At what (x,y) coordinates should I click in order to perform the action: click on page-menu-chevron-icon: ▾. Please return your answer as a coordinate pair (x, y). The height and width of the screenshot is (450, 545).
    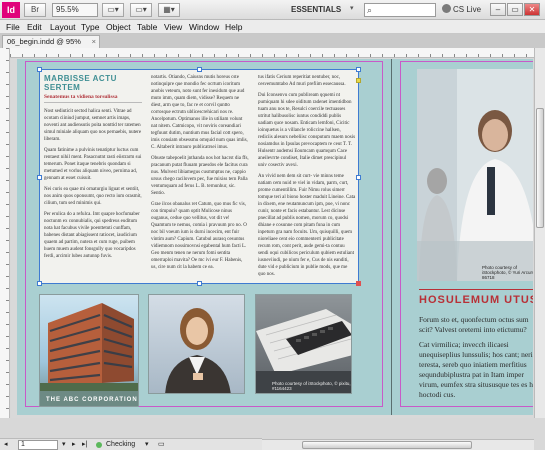
    Looking at the image, I should click on (64, 445).